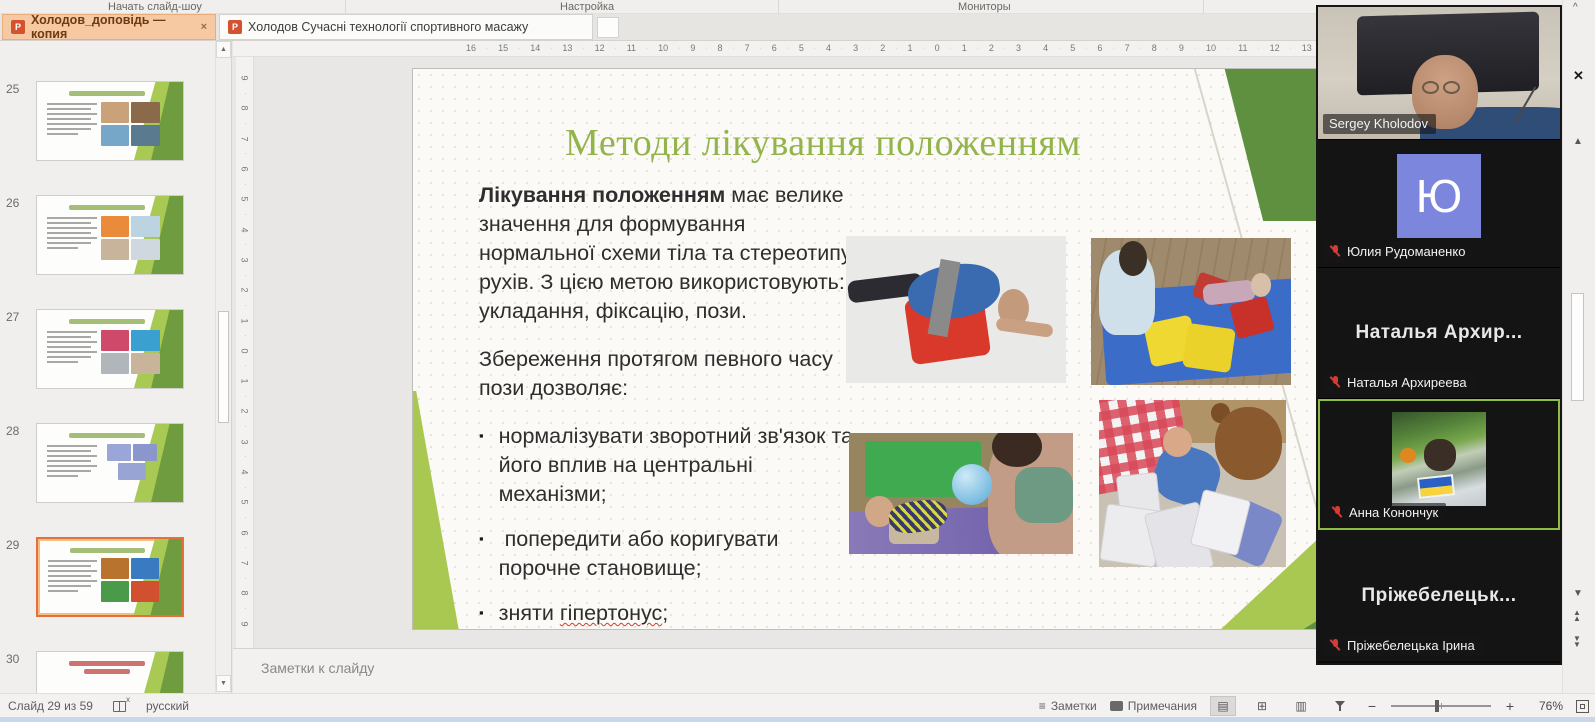  I want to click on comments-toggle-button: Примечания, so click(1153, 706).